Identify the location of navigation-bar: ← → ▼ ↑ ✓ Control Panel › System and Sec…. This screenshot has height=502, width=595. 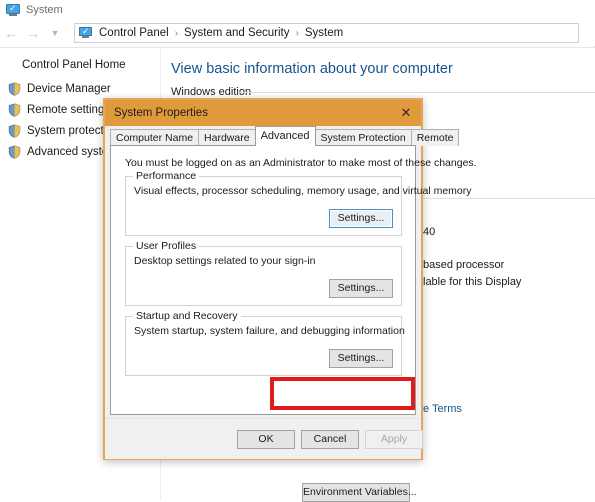
(297, 33).